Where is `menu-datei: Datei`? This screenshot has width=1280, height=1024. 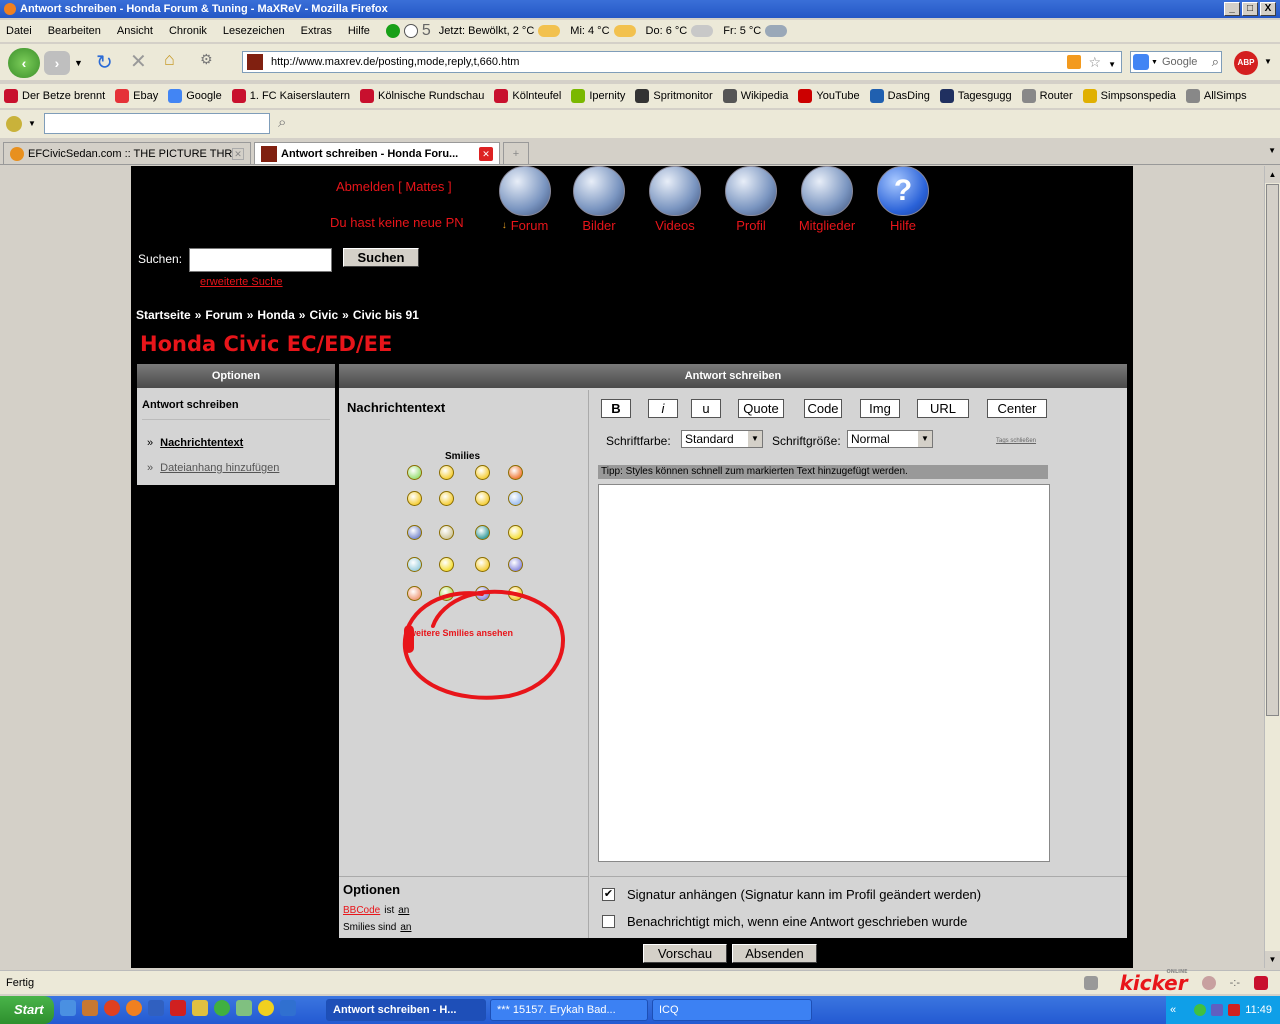
menu-datei: Datei is located at coordinates (19, 31).